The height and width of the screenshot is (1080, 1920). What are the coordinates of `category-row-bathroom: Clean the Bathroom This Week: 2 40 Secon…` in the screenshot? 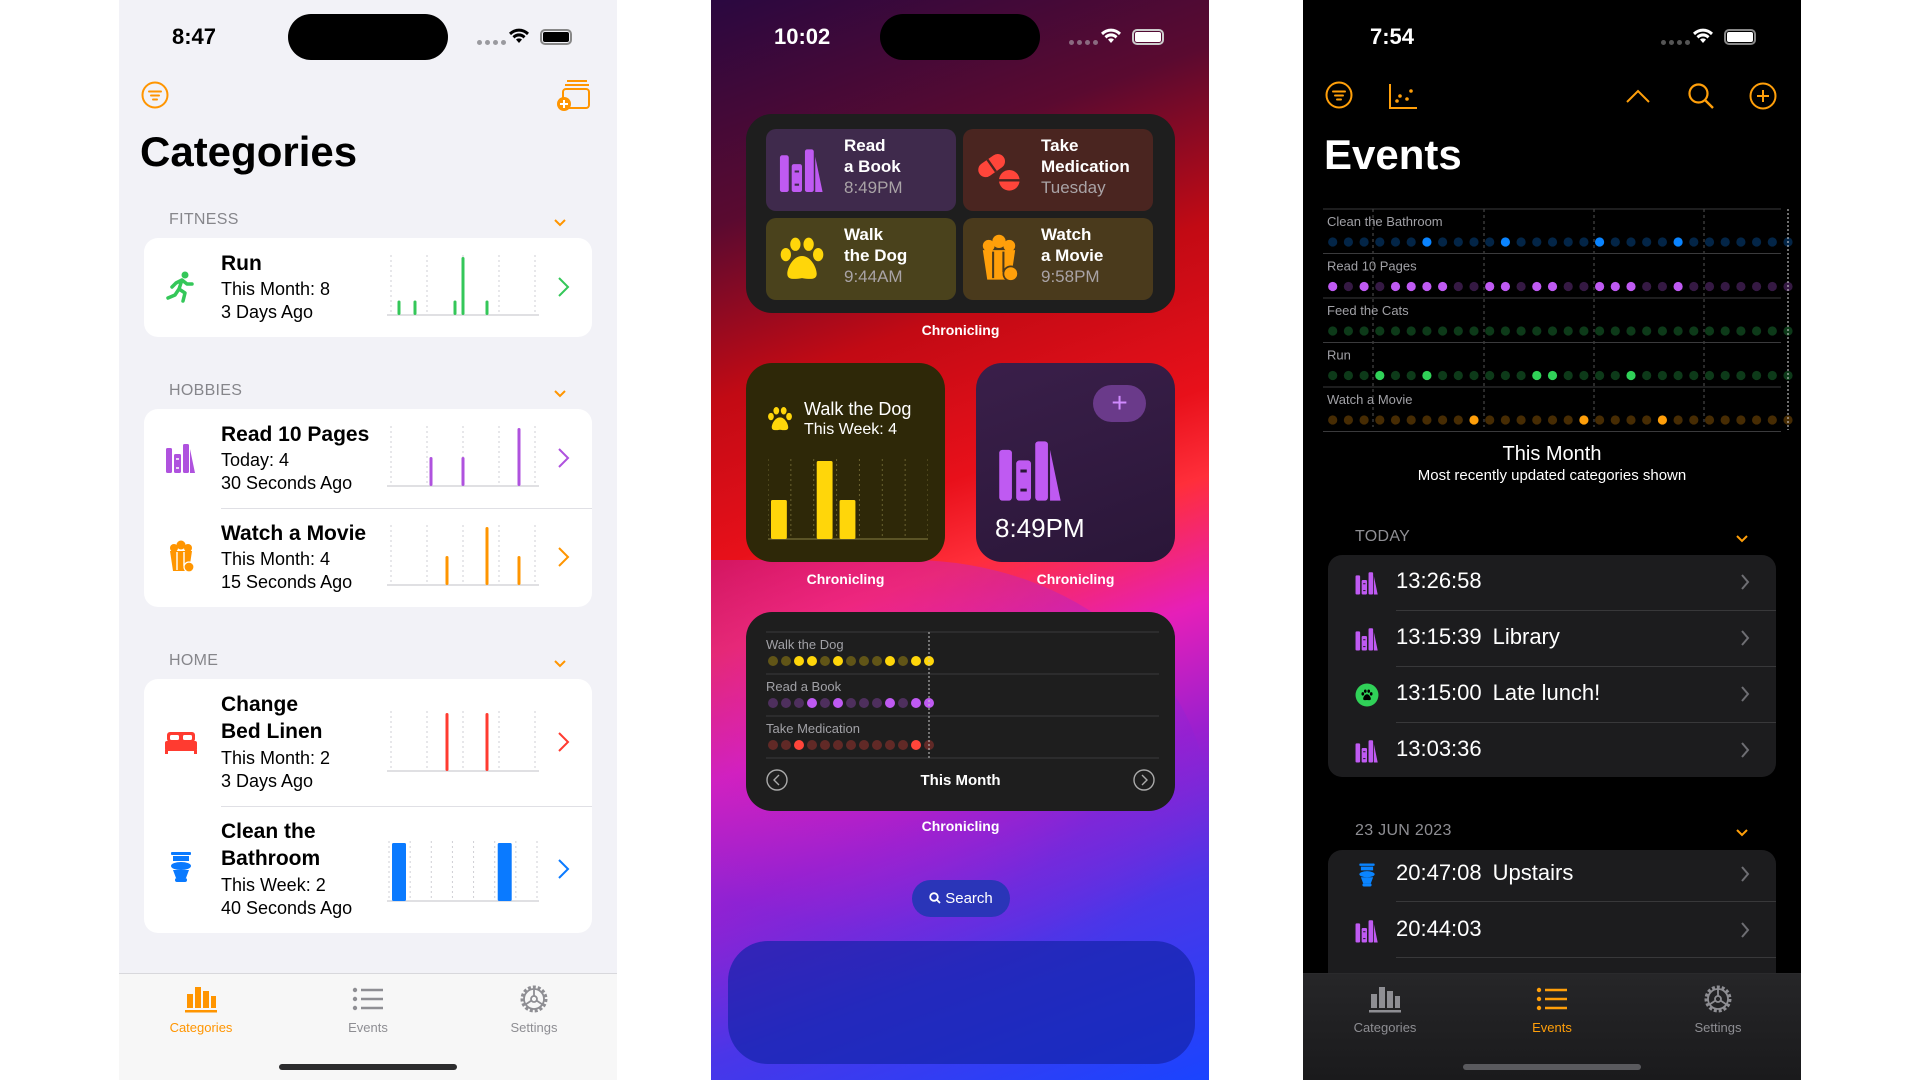 It's located at (368, 869).